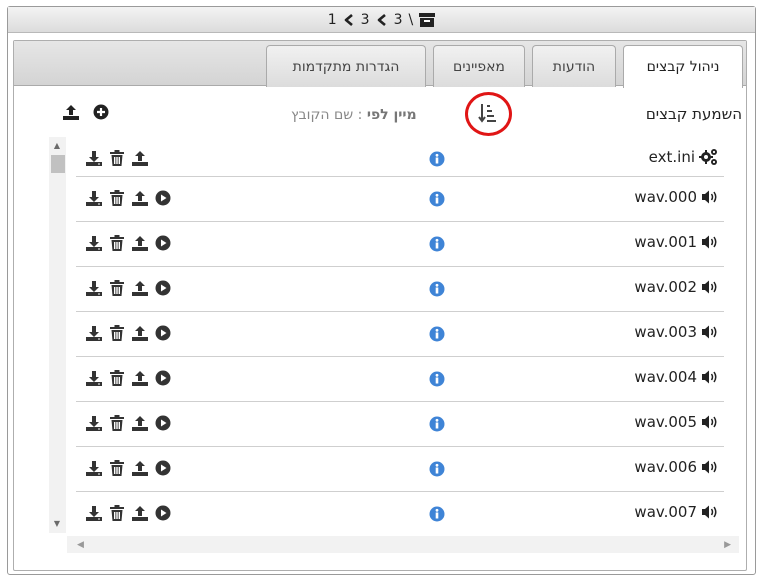 The height and width of the screenshot is (587, 768). Describe the element at coordinates (665, 242) in the screenshot. I see `file-name: wav.001` at that location.